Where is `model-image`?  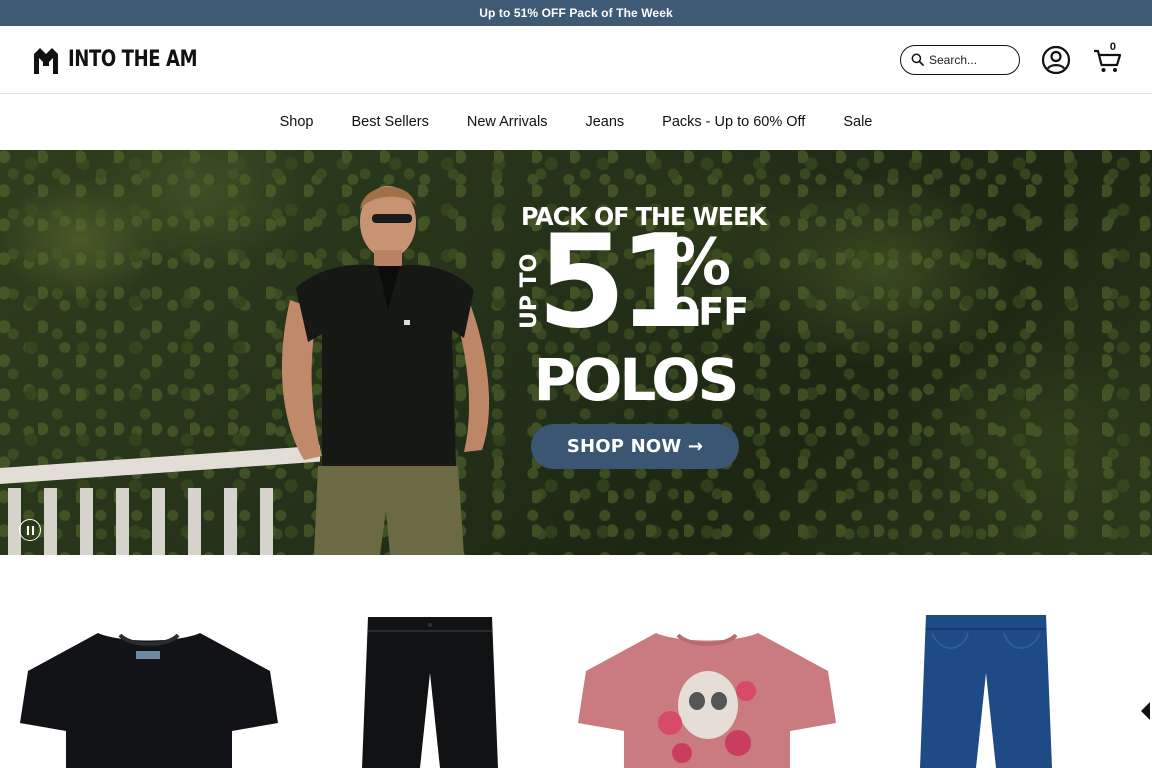 model-image is located at coordinates (385, 370).